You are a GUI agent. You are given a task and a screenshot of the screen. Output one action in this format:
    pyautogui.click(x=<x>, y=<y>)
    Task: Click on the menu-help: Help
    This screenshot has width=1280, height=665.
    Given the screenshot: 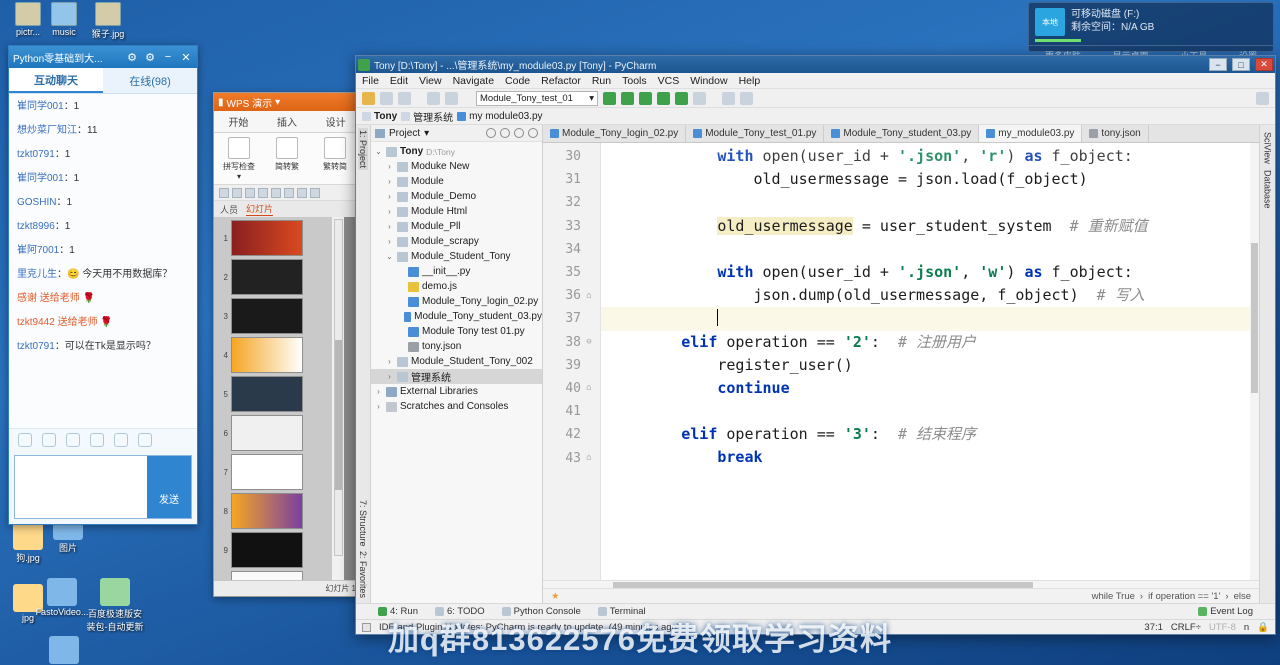 What is the action you would take?
    pyautogui.click(x=750, y=81)
    